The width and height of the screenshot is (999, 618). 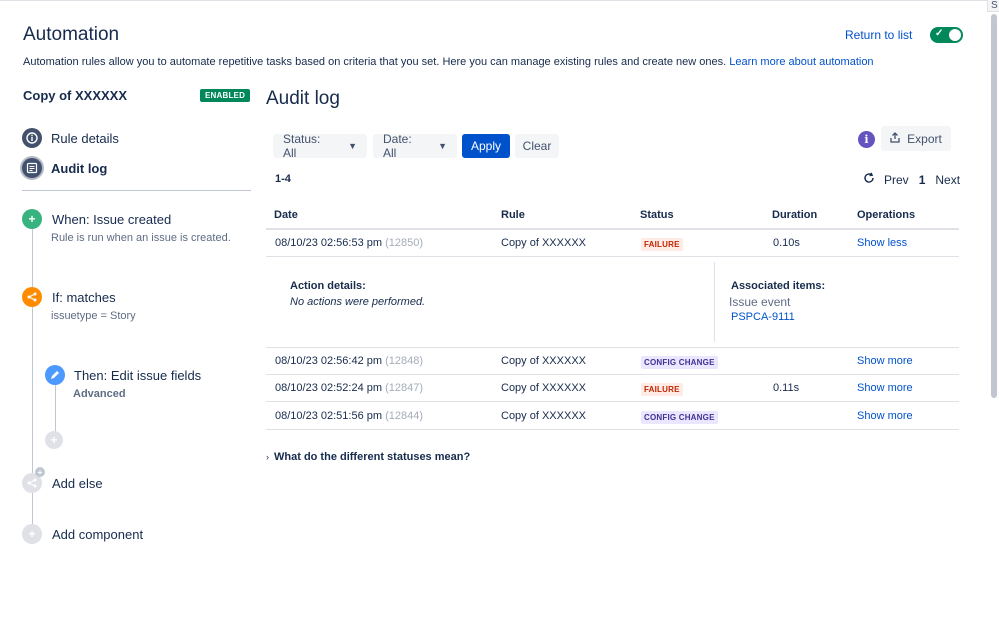 What do you see at coordinates (886, 215) in the screenshot?
I see `column-header-operations: Operations` at bounding box center [886, 215].